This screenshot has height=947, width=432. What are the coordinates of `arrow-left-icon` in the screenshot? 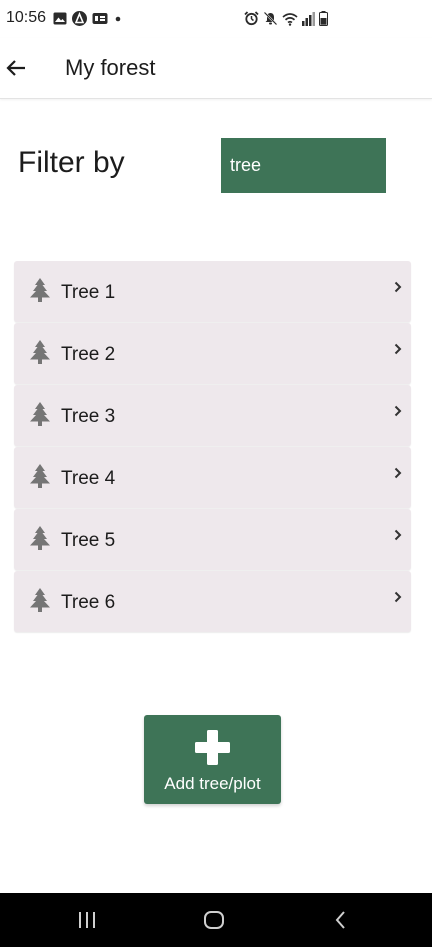 It's located at (15, 68).